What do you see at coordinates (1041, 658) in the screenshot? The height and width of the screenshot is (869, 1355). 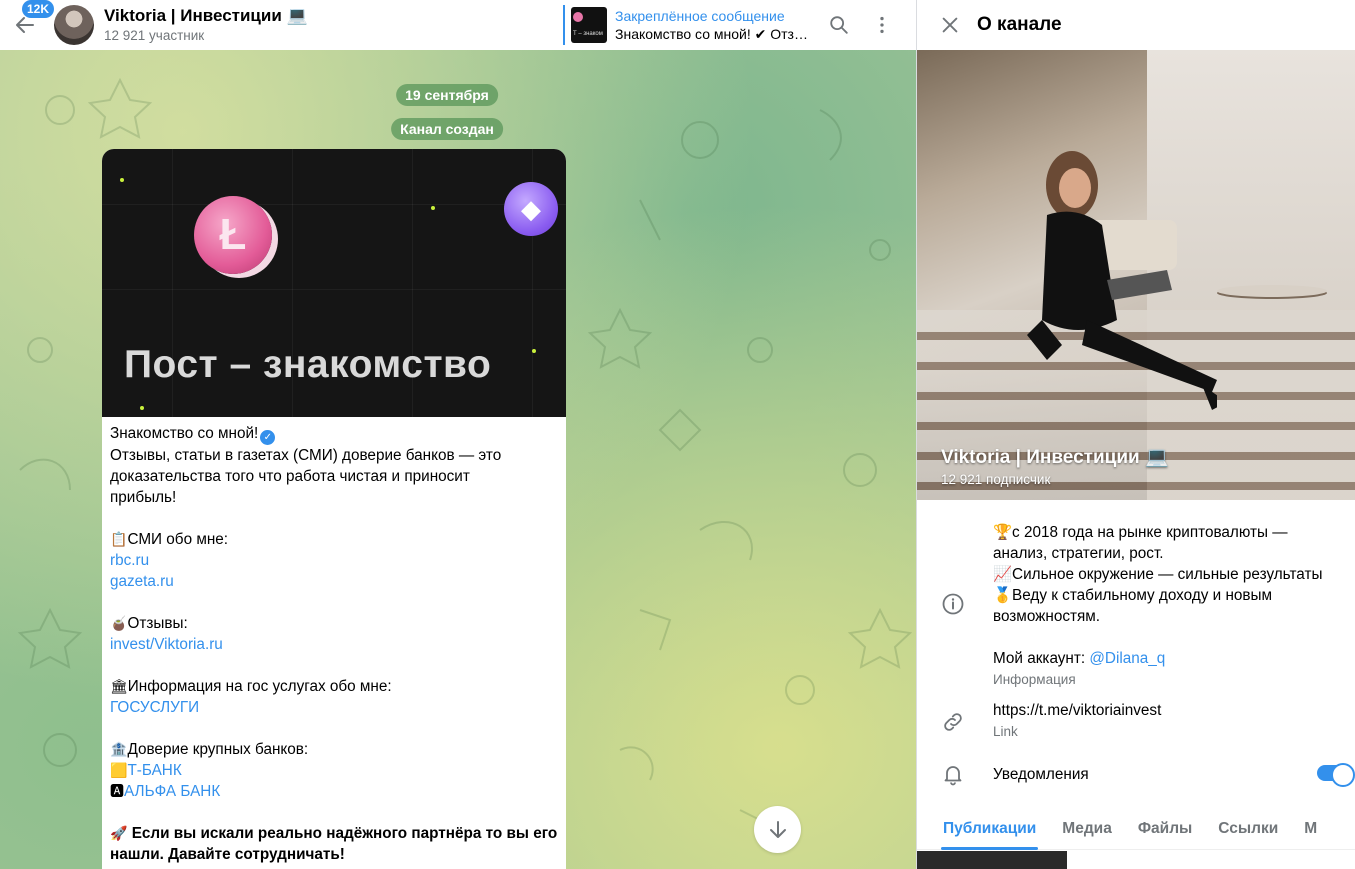 I see `account-label: Мой аккаунт:` at bounding box center [1041, 658].